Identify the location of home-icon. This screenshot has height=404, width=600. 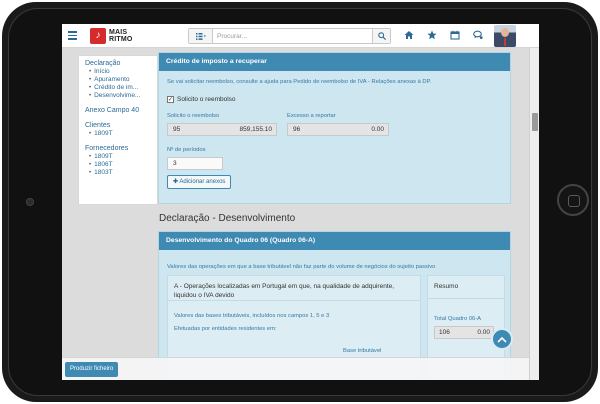
(409, 35).